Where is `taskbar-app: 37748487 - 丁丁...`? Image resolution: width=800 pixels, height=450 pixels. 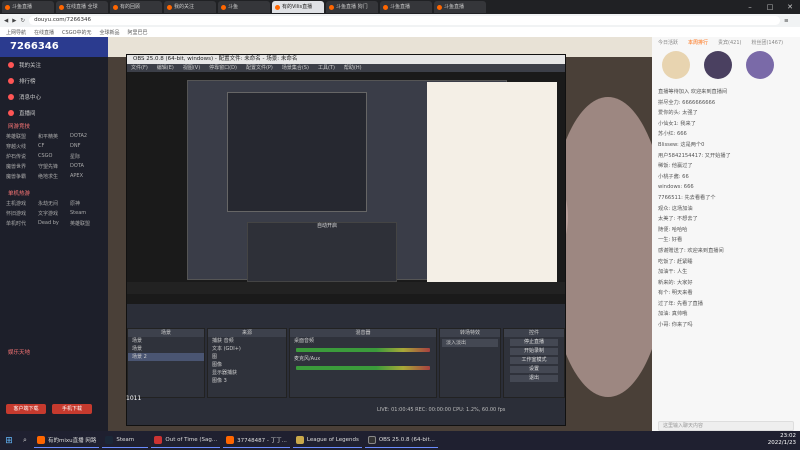 taskbar-app: 37748487 - 丁丁... is located at coordinates (256, 440).